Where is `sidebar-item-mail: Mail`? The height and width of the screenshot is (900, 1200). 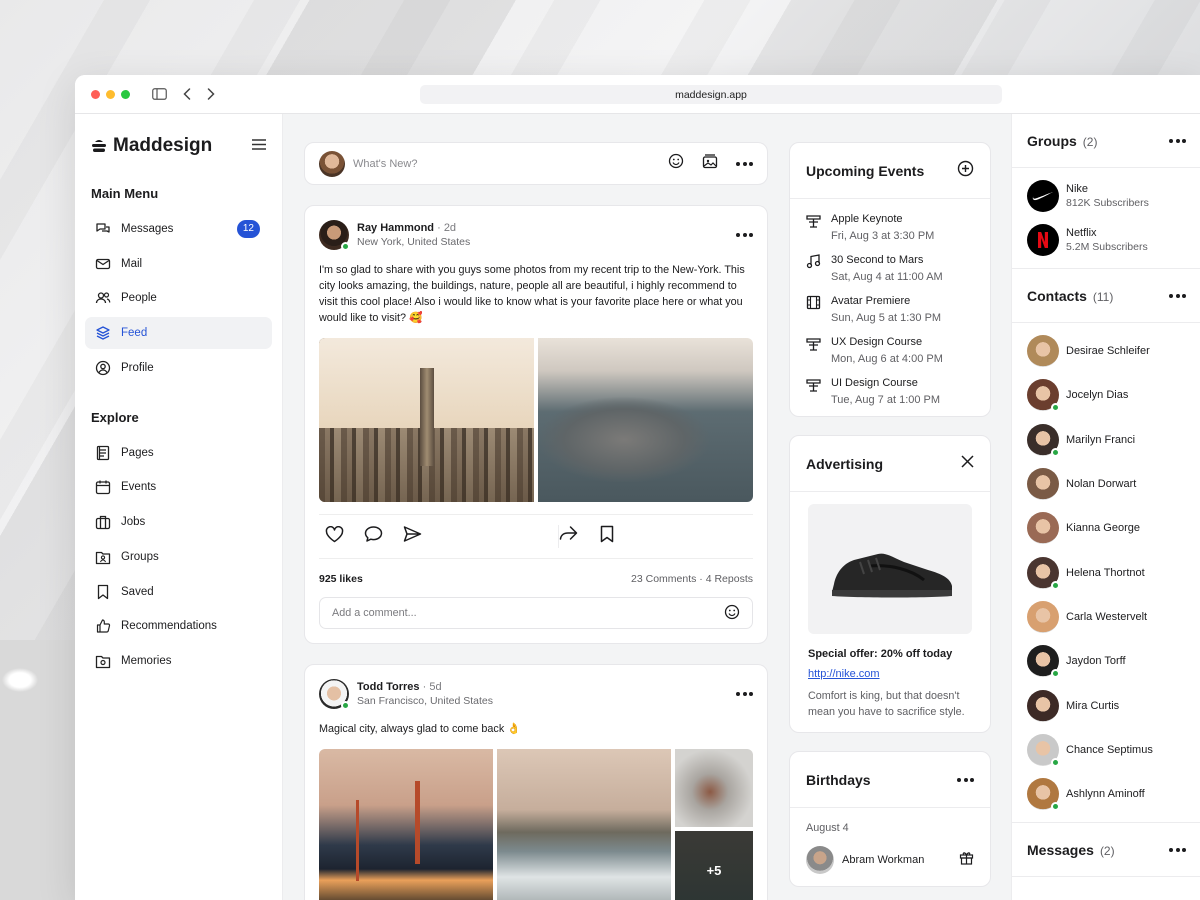
sidebar-item-mail: Mail is located at coordinates (178, 264).